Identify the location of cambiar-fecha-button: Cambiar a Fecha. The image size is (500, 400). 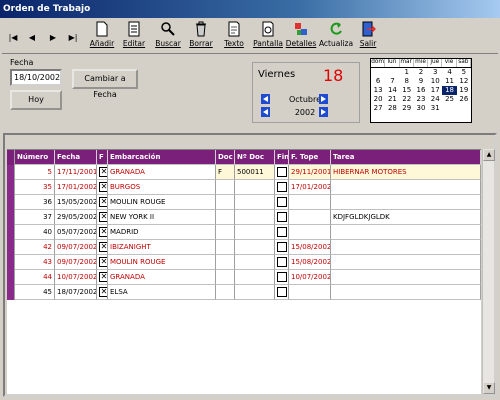
(105, 84).